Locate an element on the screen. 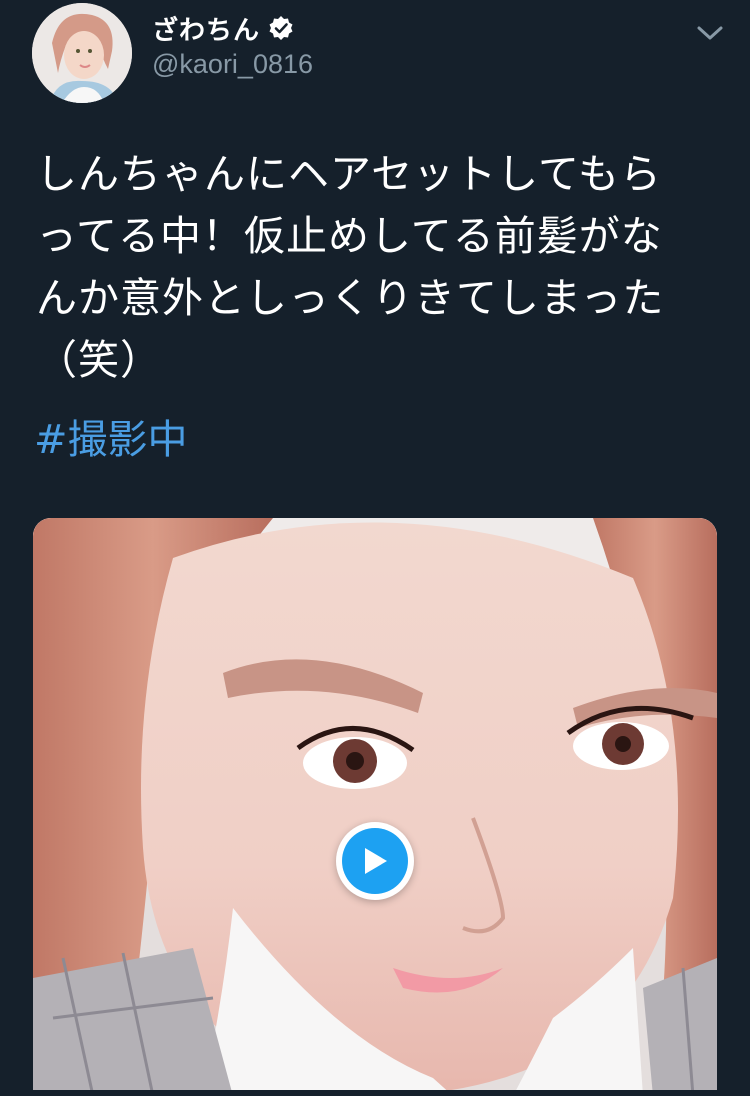 Image resolution: width=750 pixels, height=1096 pixels. play-button is located at coordinates (375, 861).